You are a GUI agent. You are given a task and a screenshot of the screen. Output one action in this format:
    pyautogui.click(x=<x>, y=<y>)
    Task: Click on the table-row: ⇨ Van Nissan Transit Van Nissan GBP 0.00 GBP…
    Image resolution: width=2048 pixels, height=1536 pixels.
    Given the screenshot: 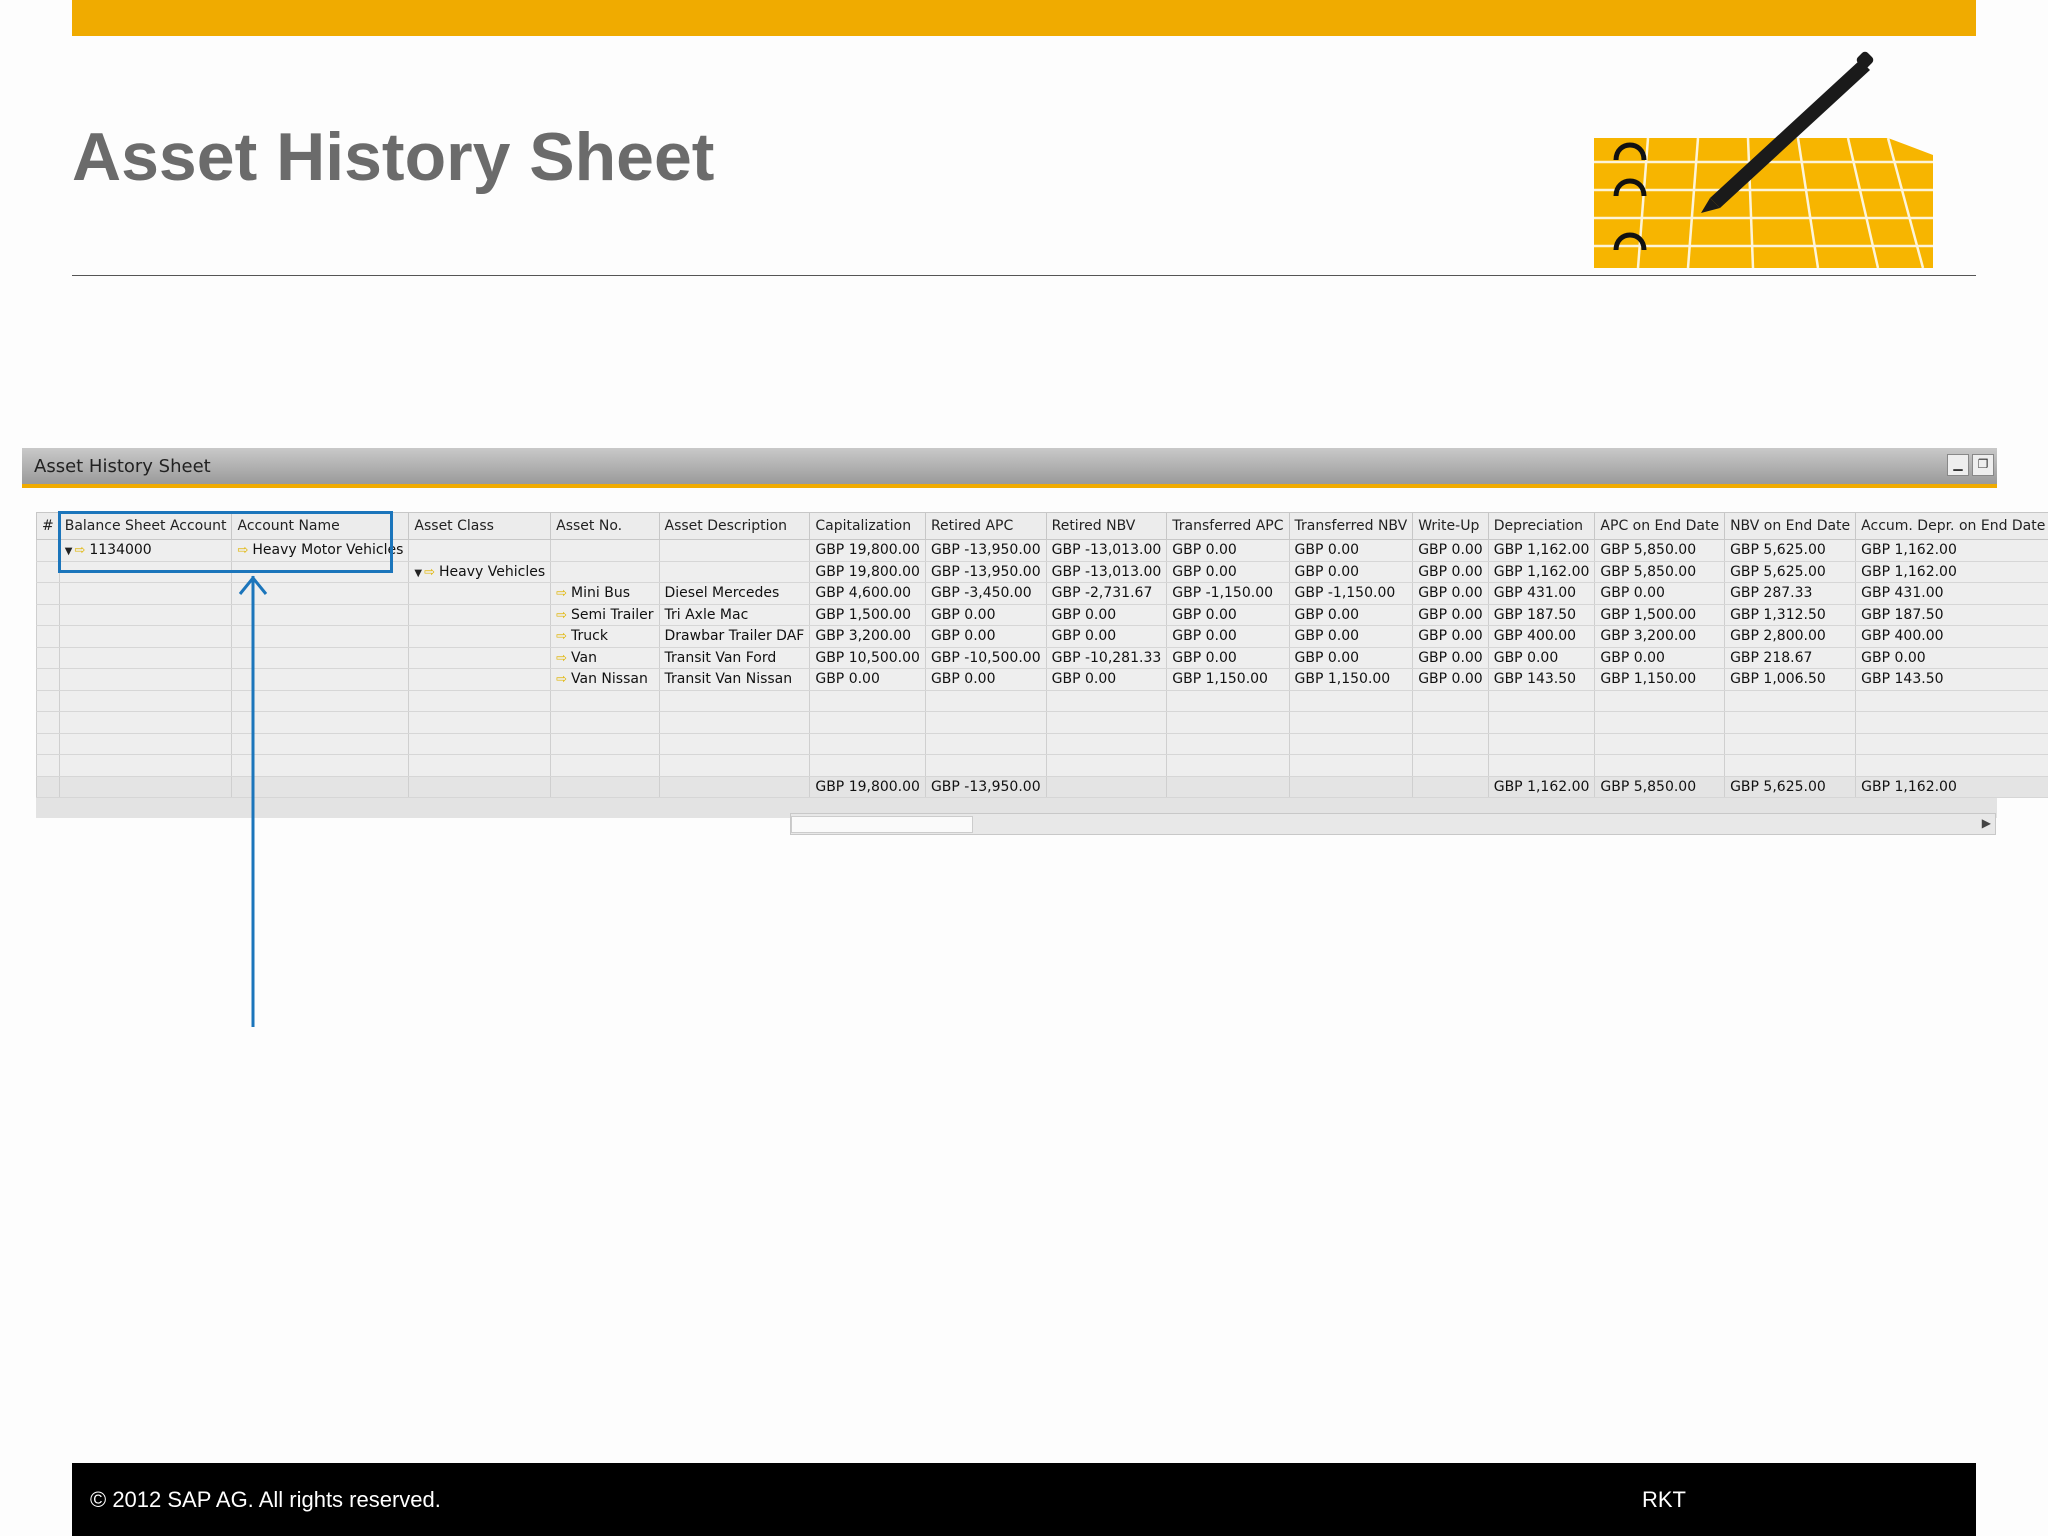 What is the action you would take?
    pyautogui.click(x=1042, y=679)
    